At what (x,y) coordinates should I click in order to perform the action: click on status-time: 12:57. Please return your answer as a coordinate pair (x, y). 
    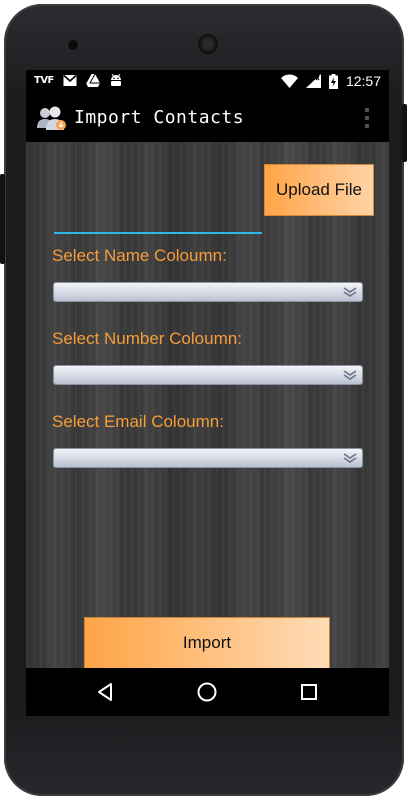
    Looking at the image, I should click on (363, 81).